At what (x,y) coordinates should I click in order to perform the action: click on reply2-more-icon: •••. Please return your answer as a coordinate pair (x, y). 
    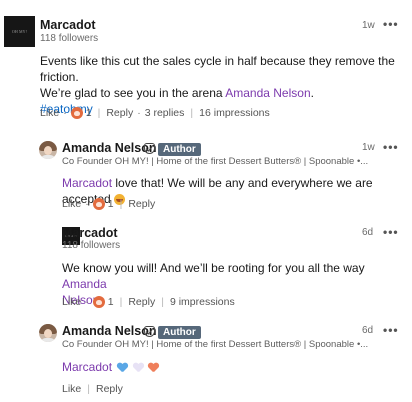
    Looking at the image, I should click on (391, 232).